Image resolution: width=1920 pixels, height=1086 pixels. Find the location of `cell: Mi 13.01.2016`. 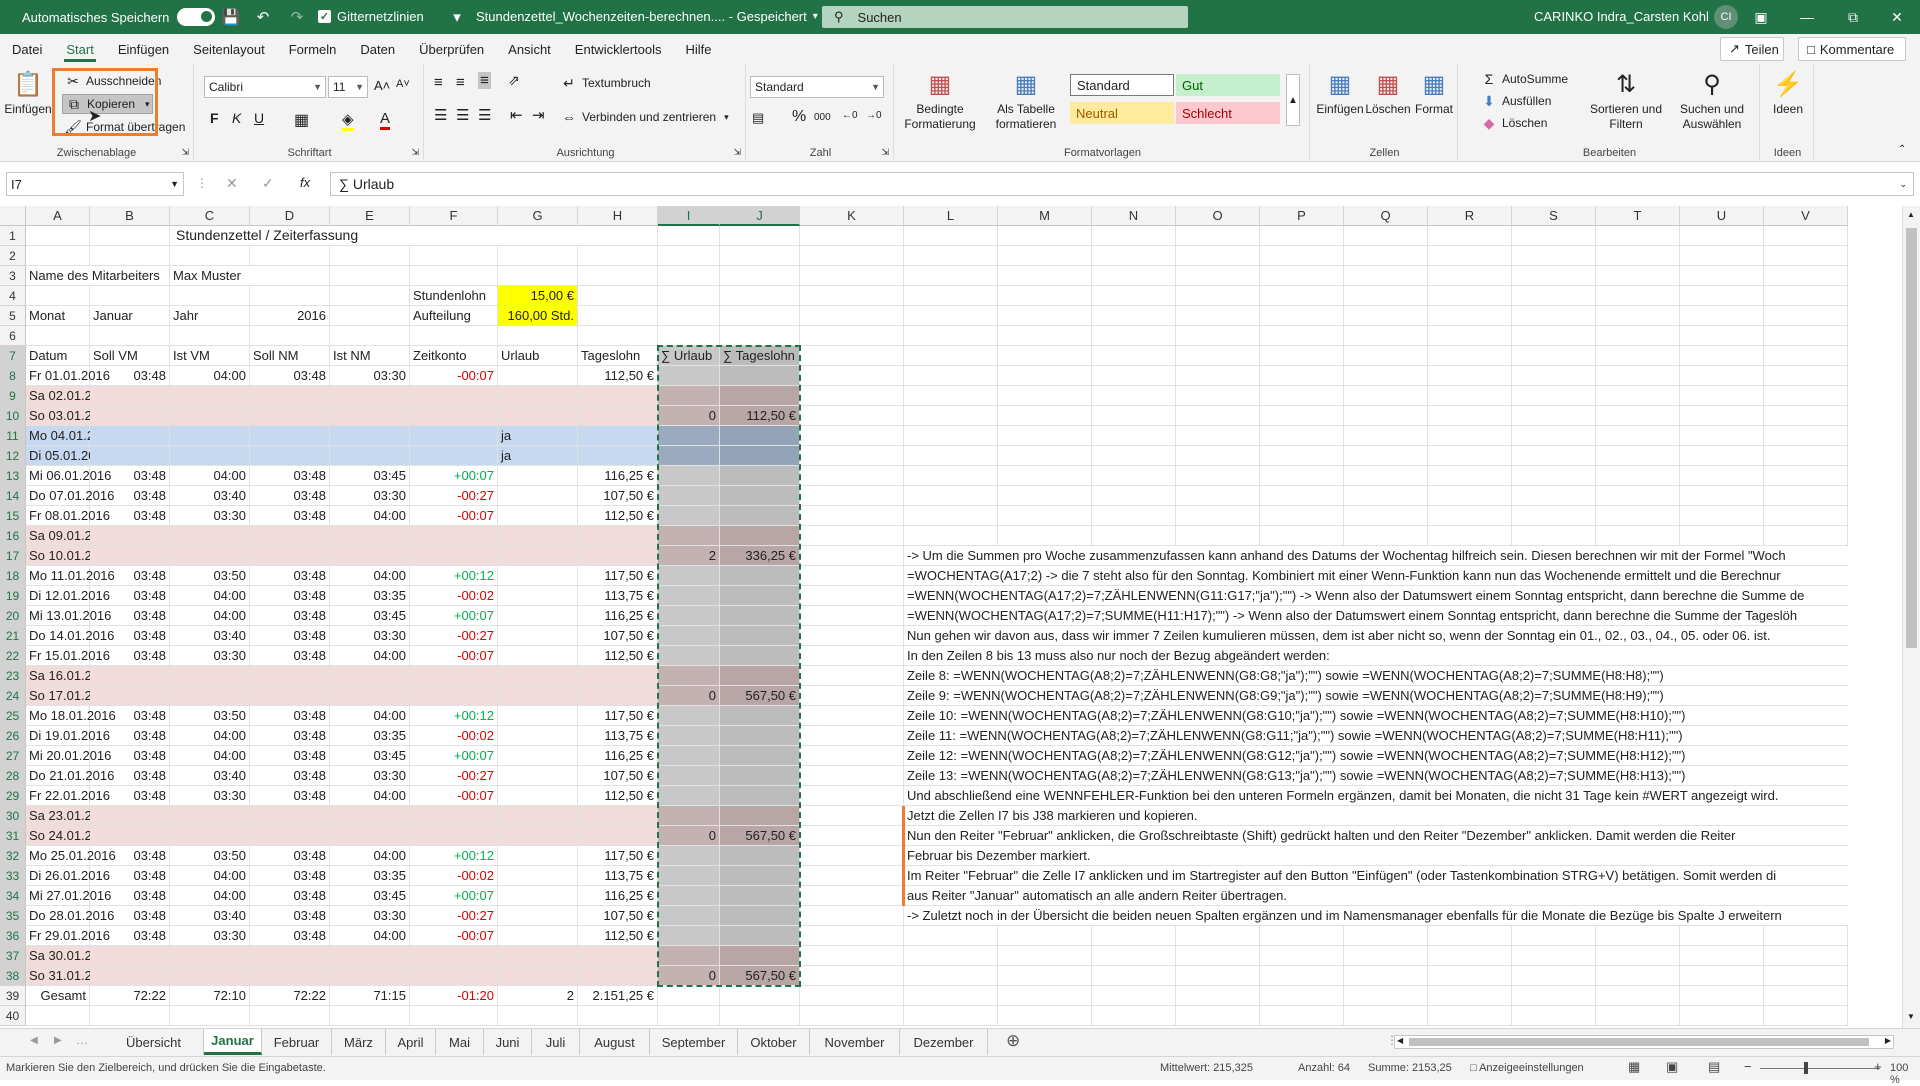

cell: Mi 13.01.2016 is located at coordinates (68, 616).